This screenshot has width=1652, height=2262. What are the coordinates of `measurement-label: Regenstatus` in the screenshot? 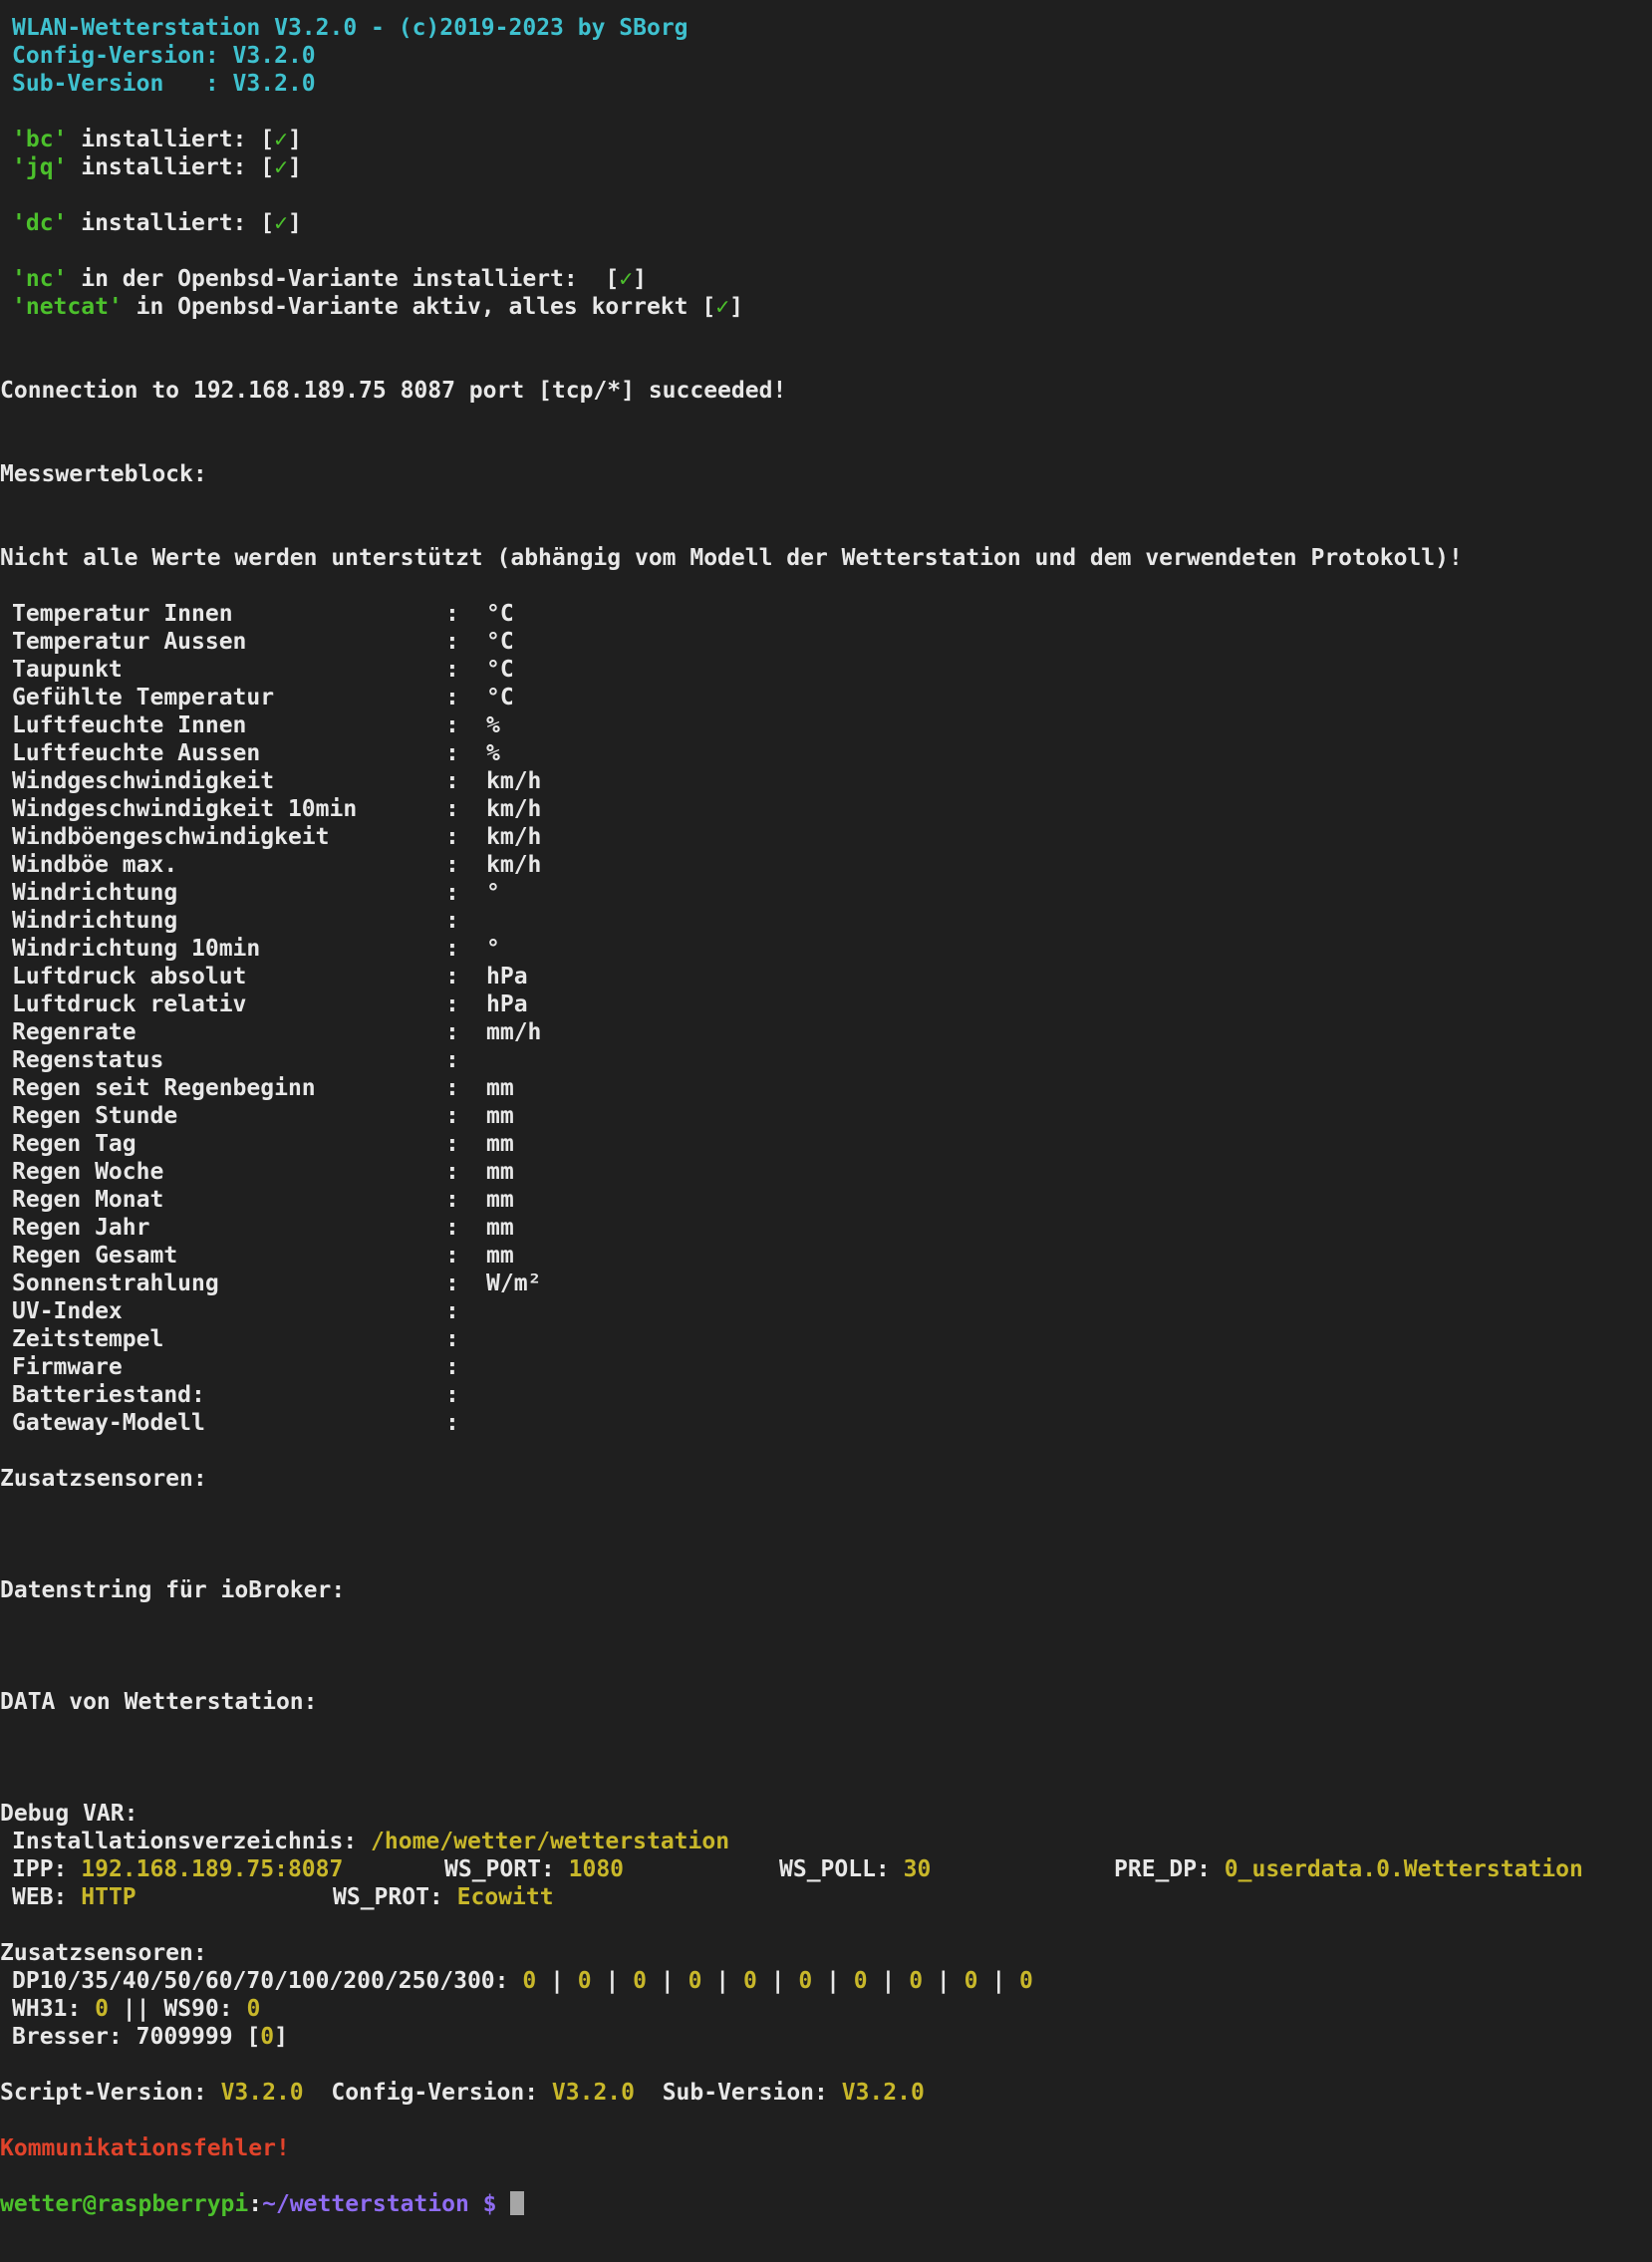 It's located at (88, 1060).